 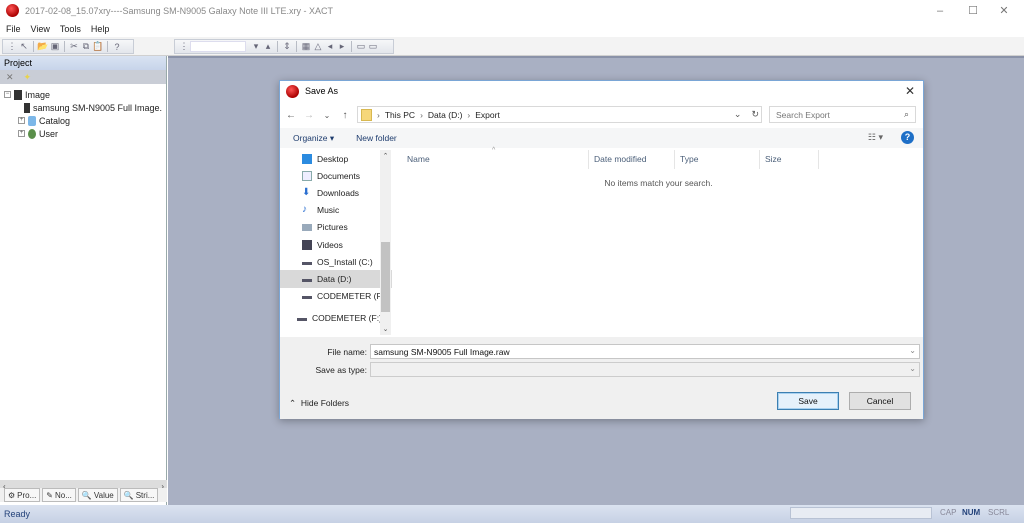 I want to click on save-button: Save, so click(x=808, y=401).